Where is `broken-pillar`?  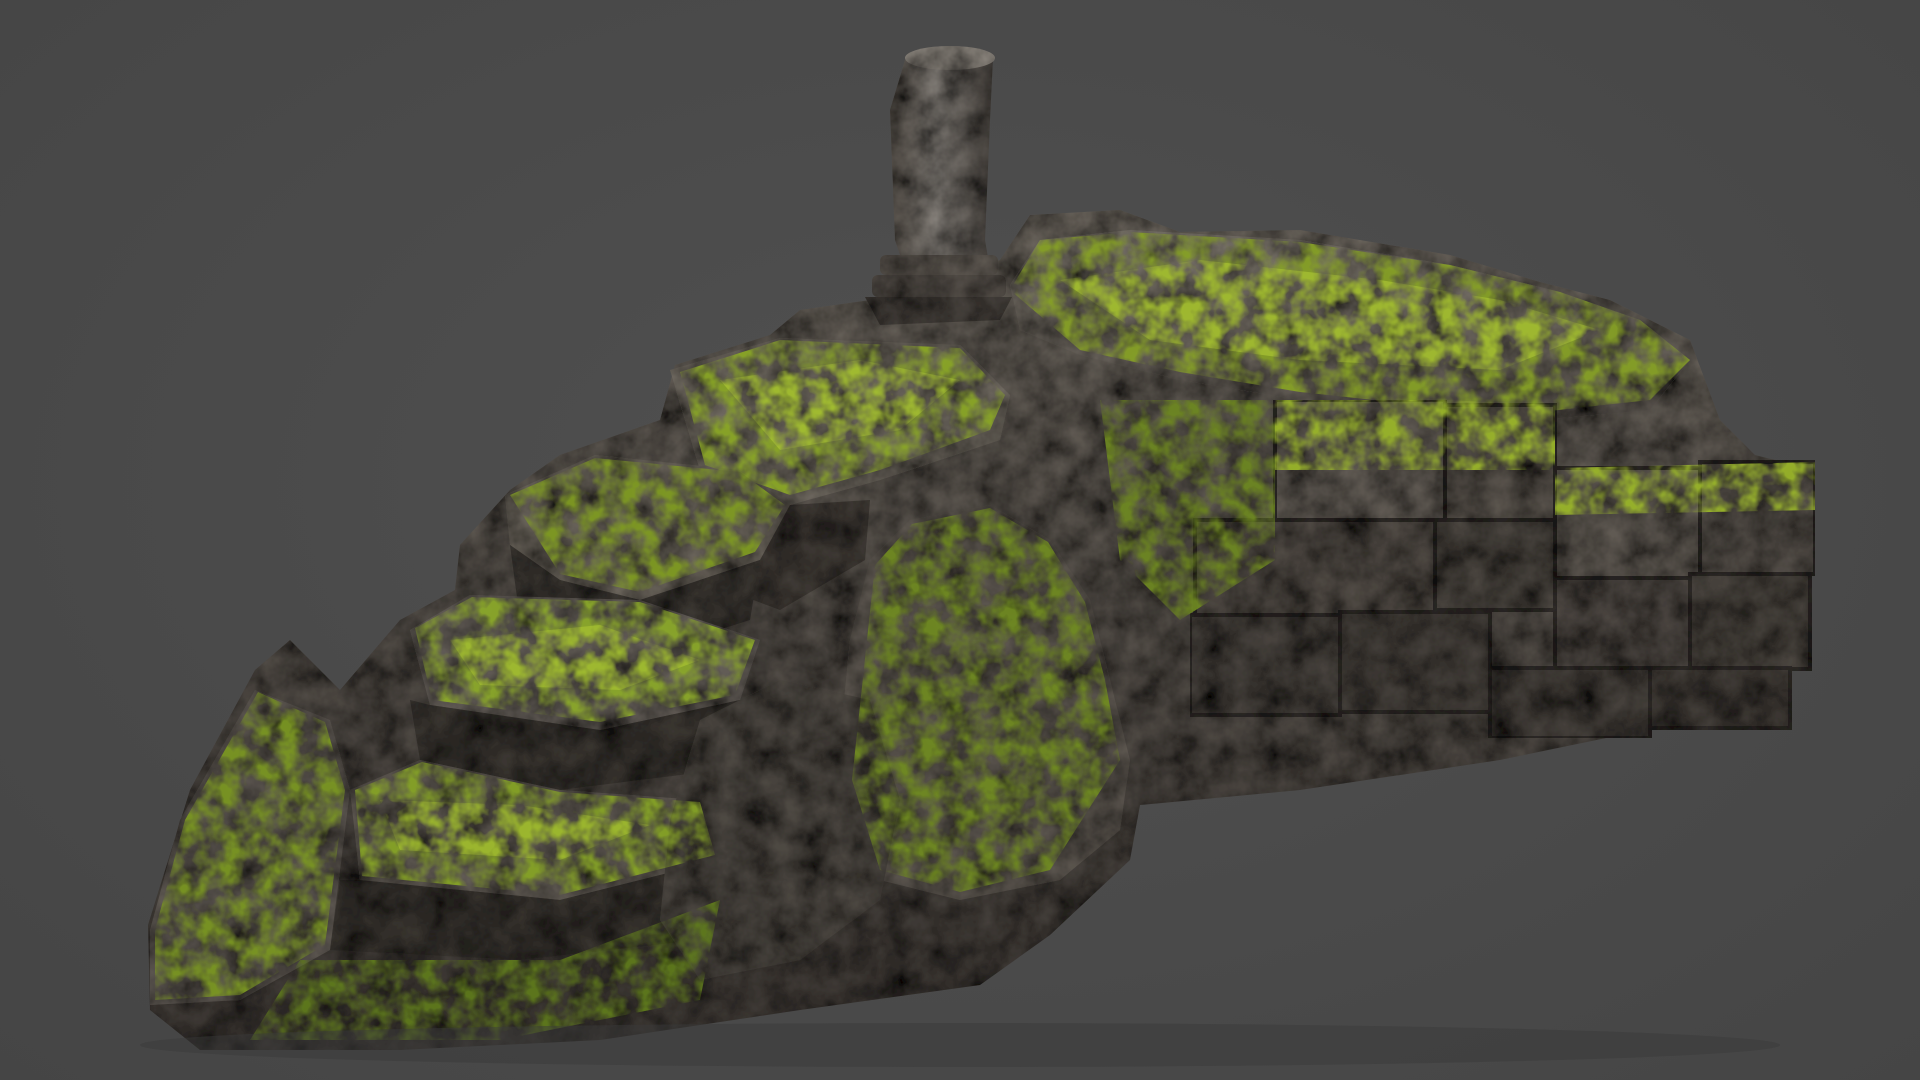
broken-pillar is located at coordinates (938, 185).